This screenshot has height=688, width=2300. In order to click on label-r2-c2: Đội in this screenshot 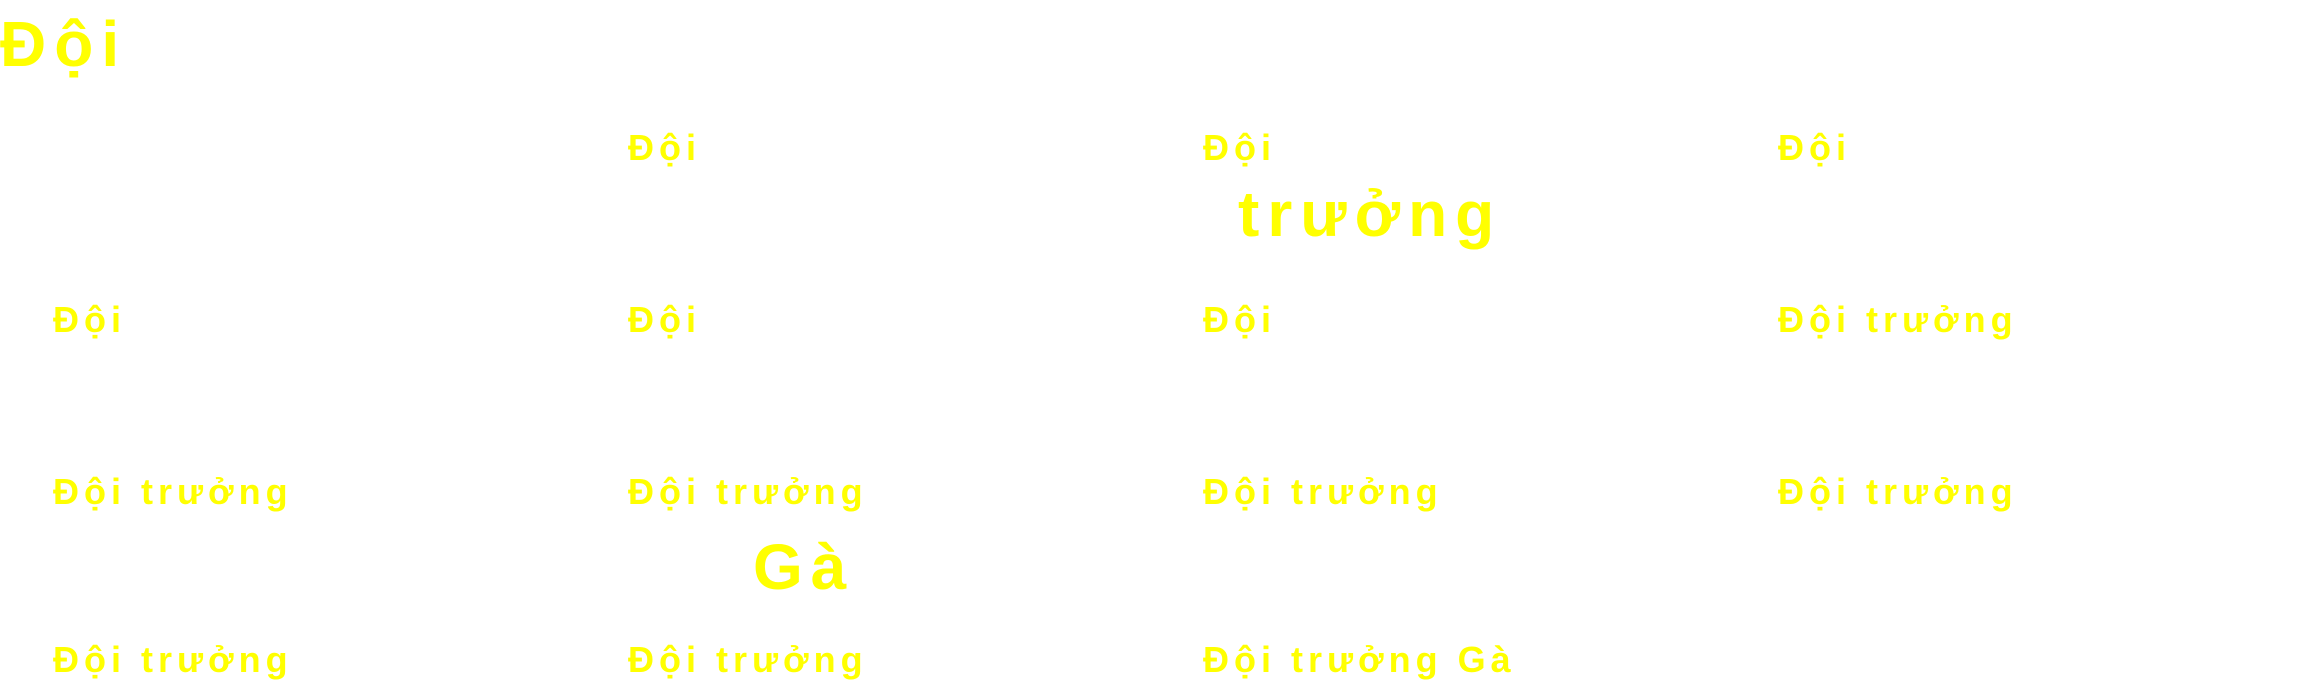, I will do `click(1239, 319)`.